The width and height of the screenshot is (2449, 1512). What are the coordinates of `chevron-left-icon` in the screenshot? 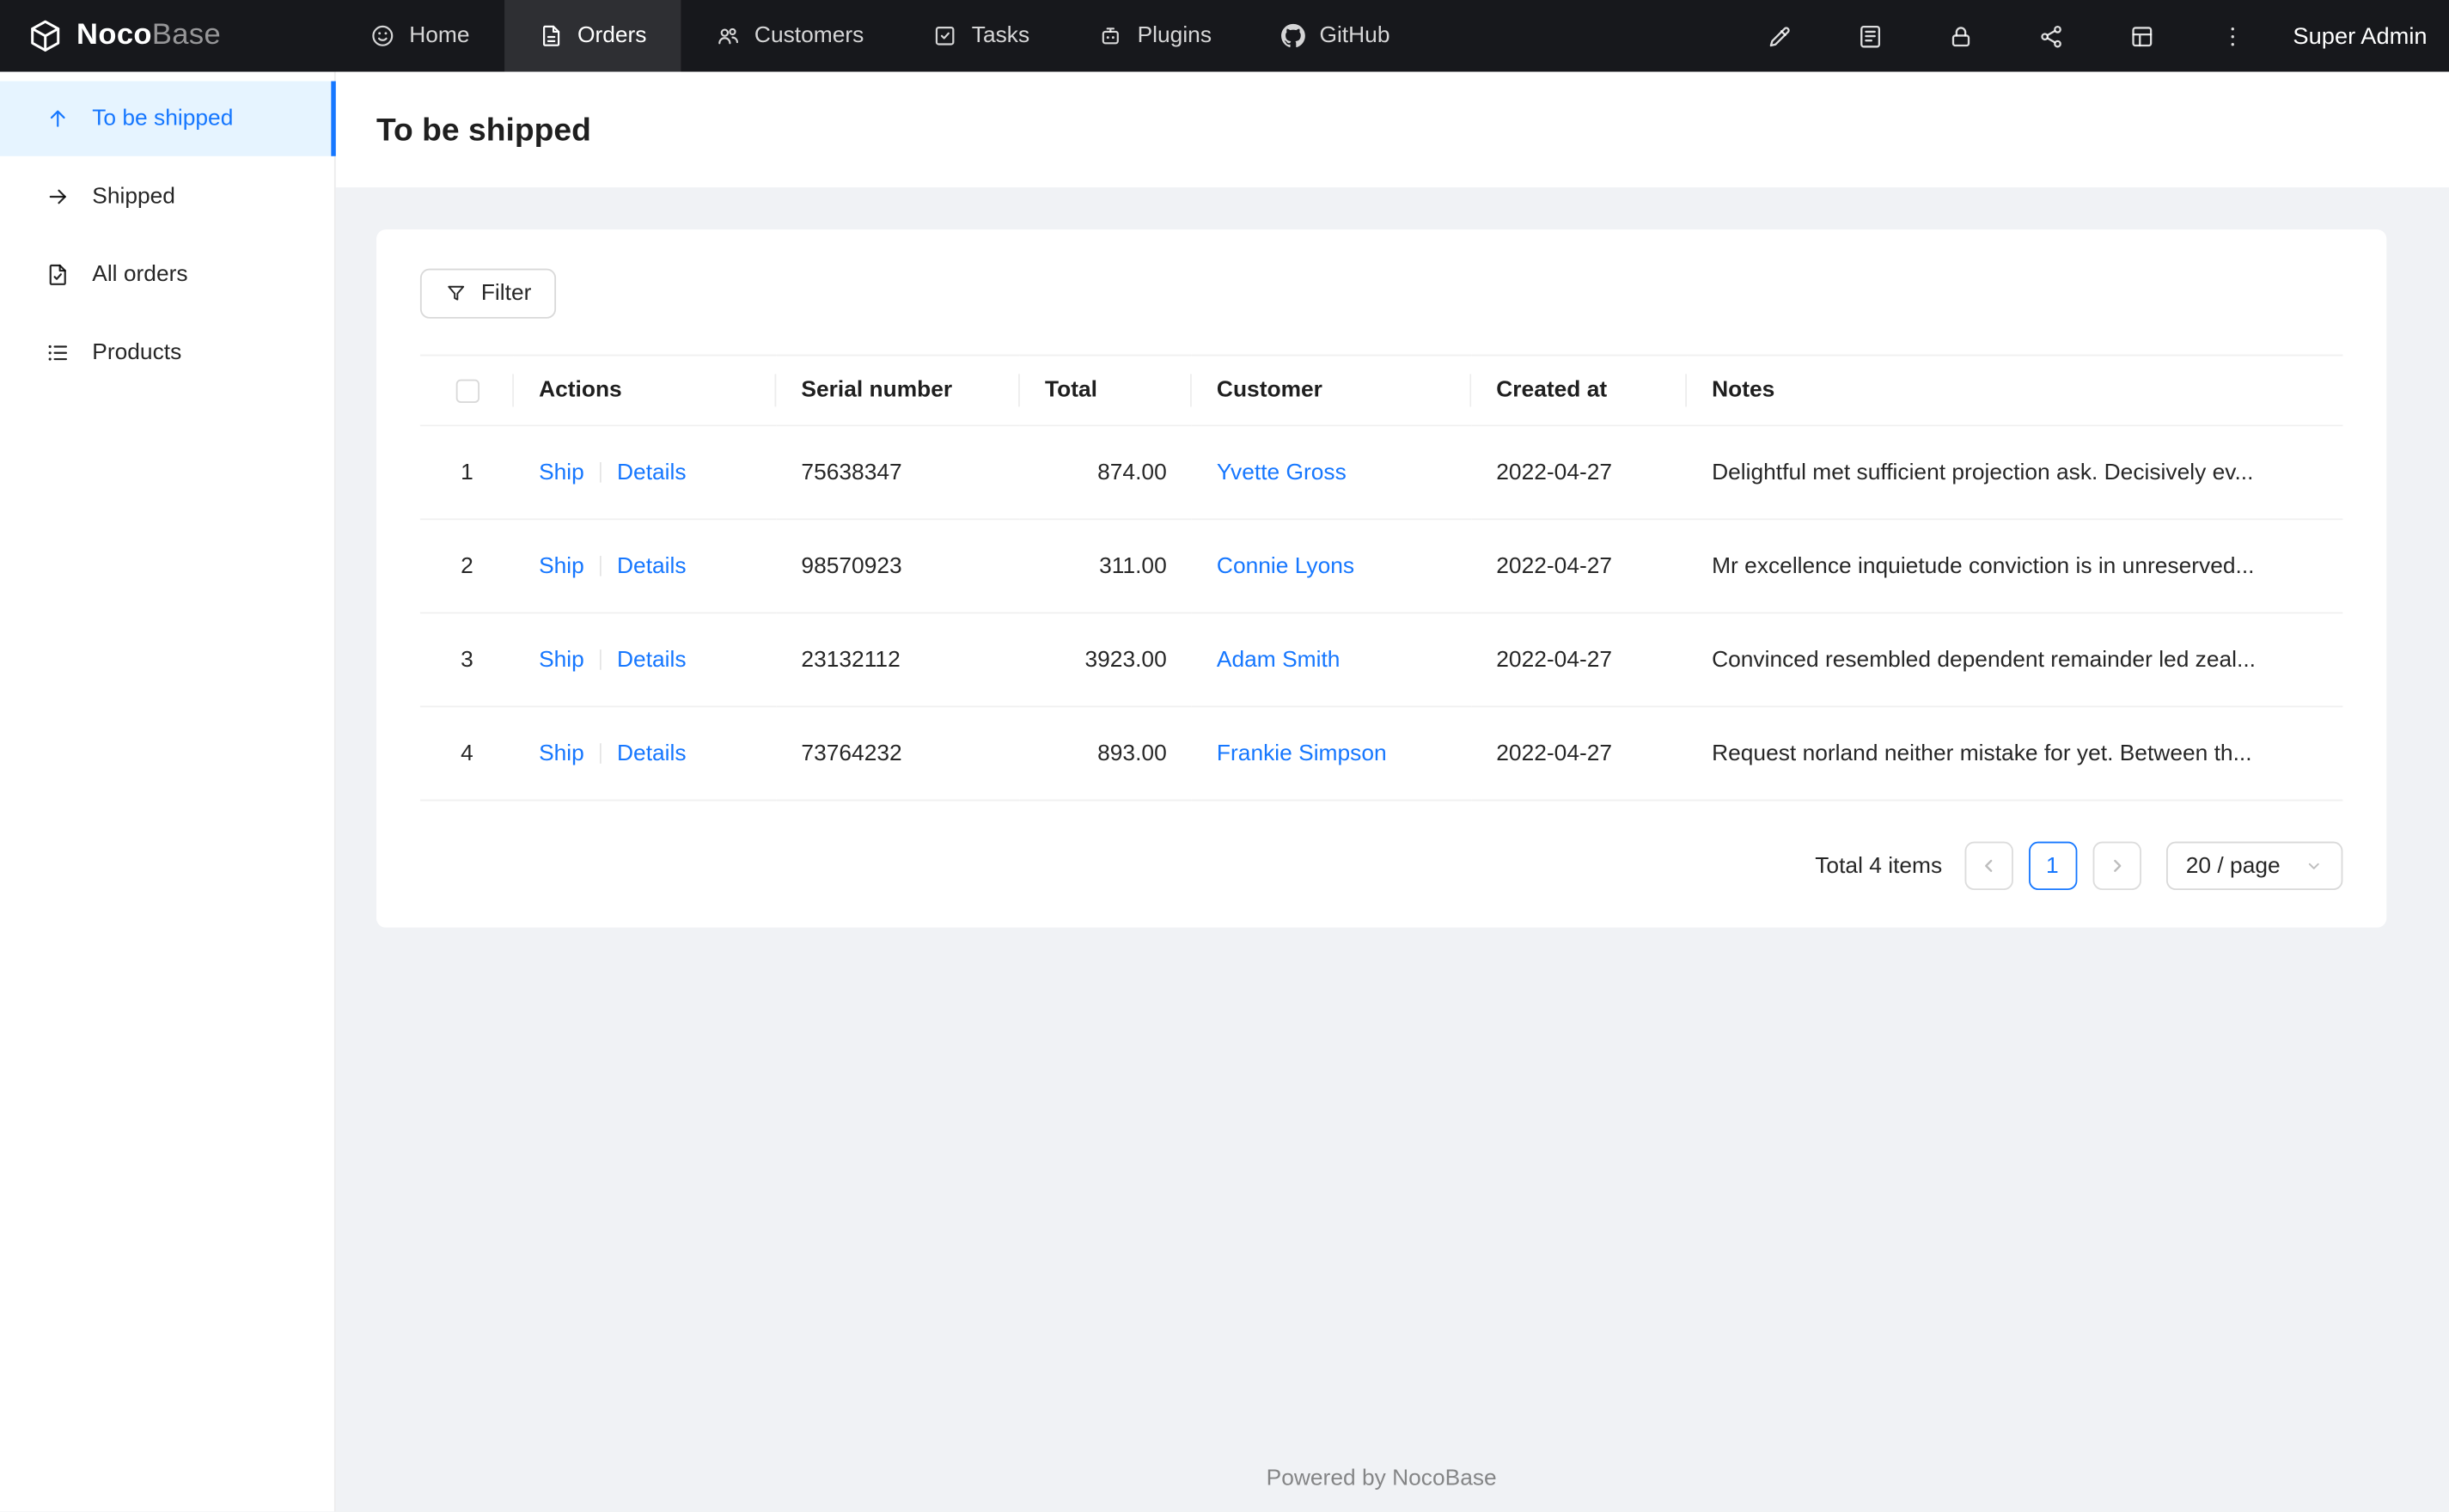 It's located at (1989, 866).